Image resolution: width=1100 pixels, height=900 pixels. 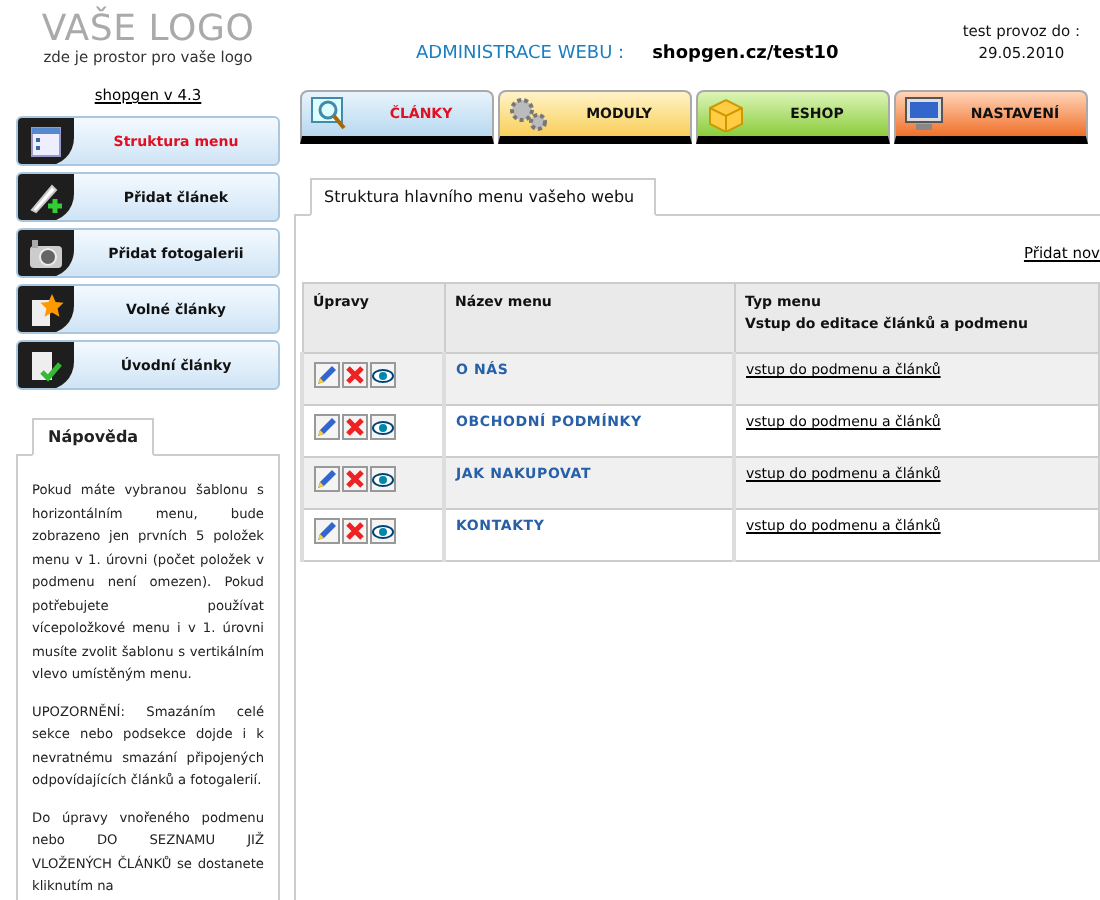 I want to click on star-icon, so click(x=46, y=309).